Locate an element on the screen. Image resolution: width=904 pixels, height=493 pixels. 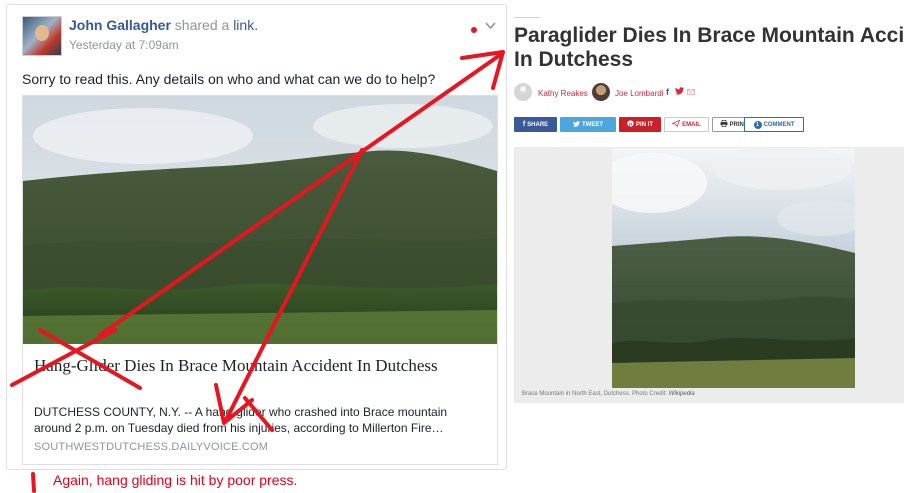
twitter-tweet-button: TWEET is located at coordinates (588, 124).